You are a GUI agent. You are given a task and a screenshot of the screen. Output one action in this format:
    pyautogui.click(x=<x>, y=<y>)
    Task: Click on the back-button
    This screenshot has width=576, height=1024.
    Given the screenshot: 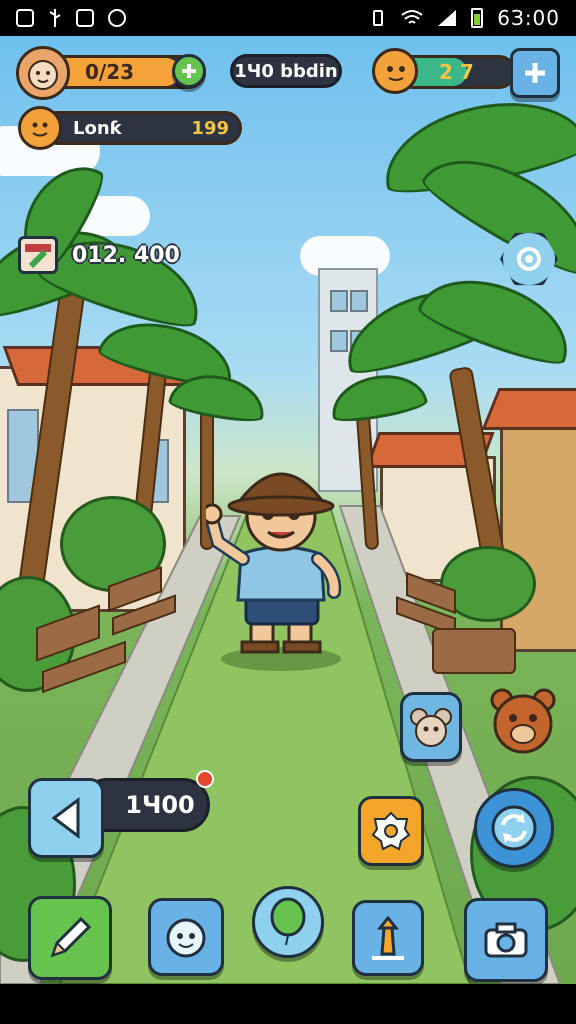 What is the action you would take?
    pyautogui.click(x=66, y=818)
    